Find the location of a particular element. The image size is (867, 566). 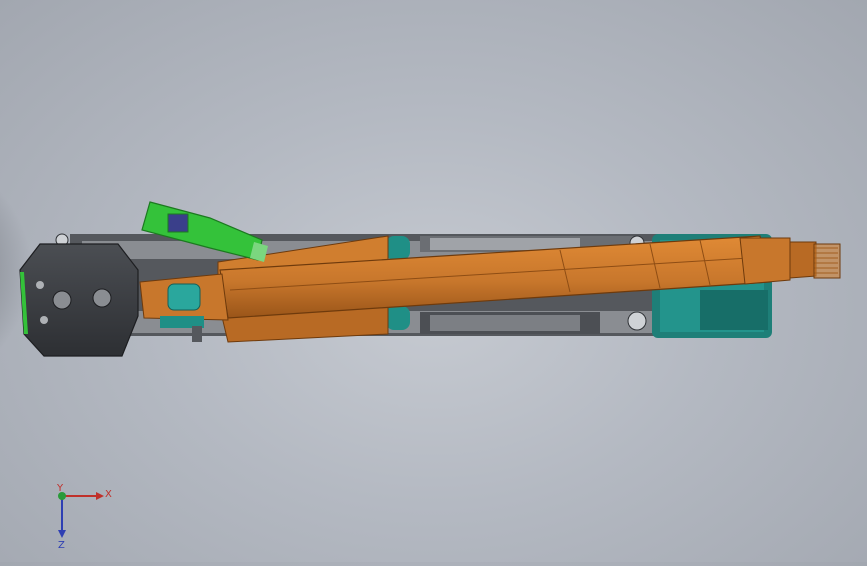

x-axis-label: X is located at coordinates (108, 494).